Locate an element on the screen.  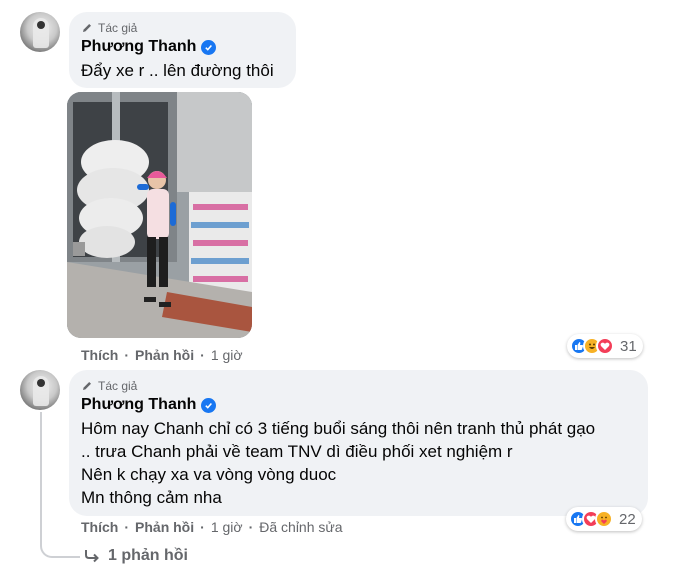
view-replies-link: 1 phản hồi is located at coordinates (136, 556).